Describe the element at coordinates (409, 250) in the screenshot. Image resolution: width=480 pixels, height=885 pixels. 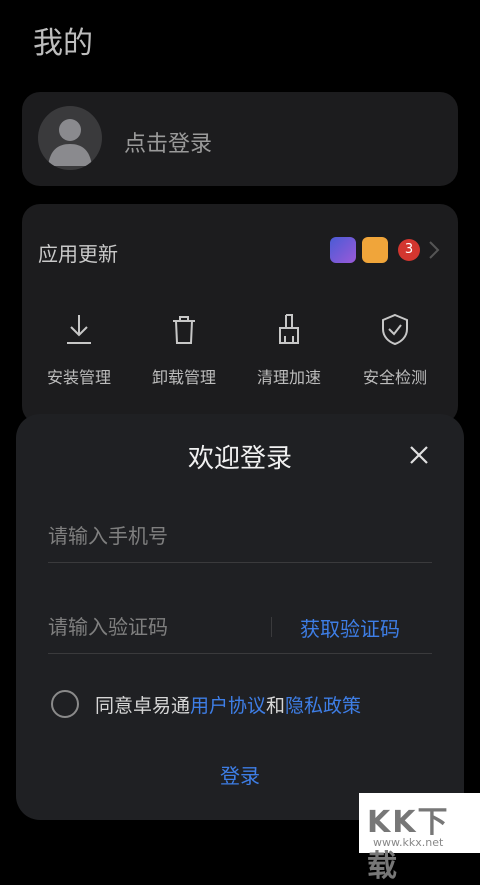
I see `update-count-badge: 3` at that location.